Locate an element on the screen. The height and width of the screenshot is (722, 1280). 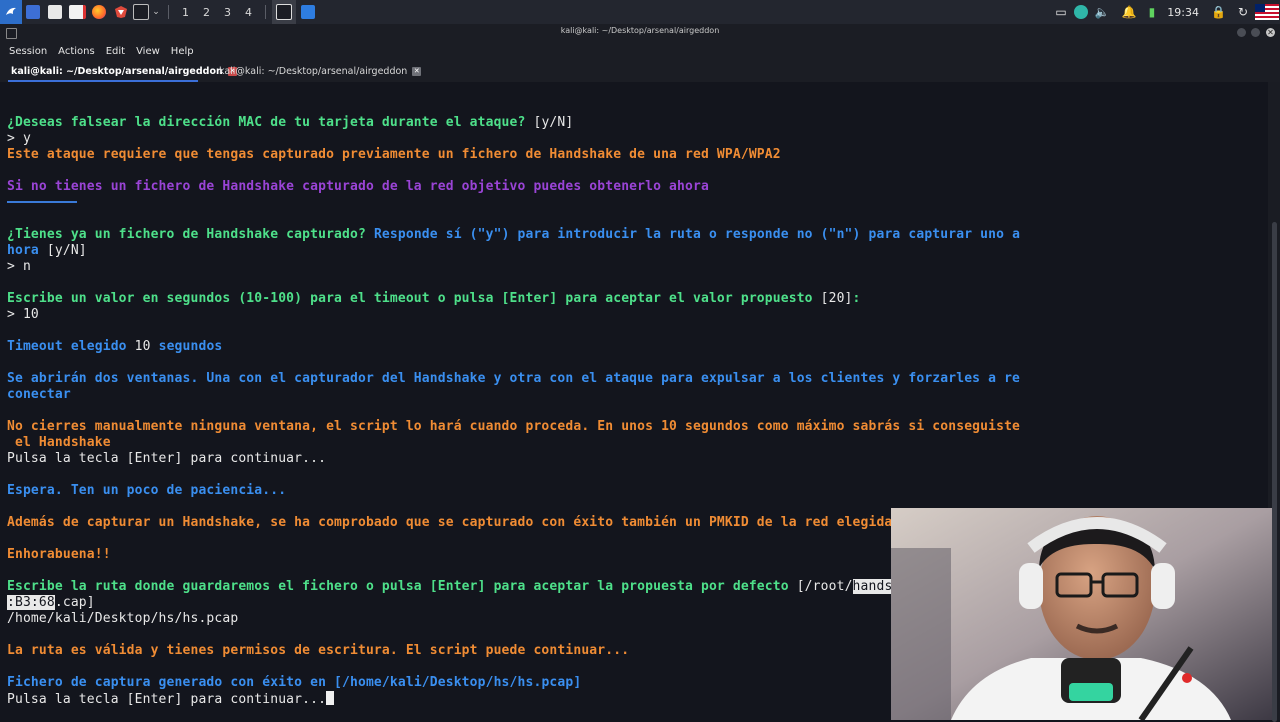
minimize-button is located at coordinates (1241, 32).